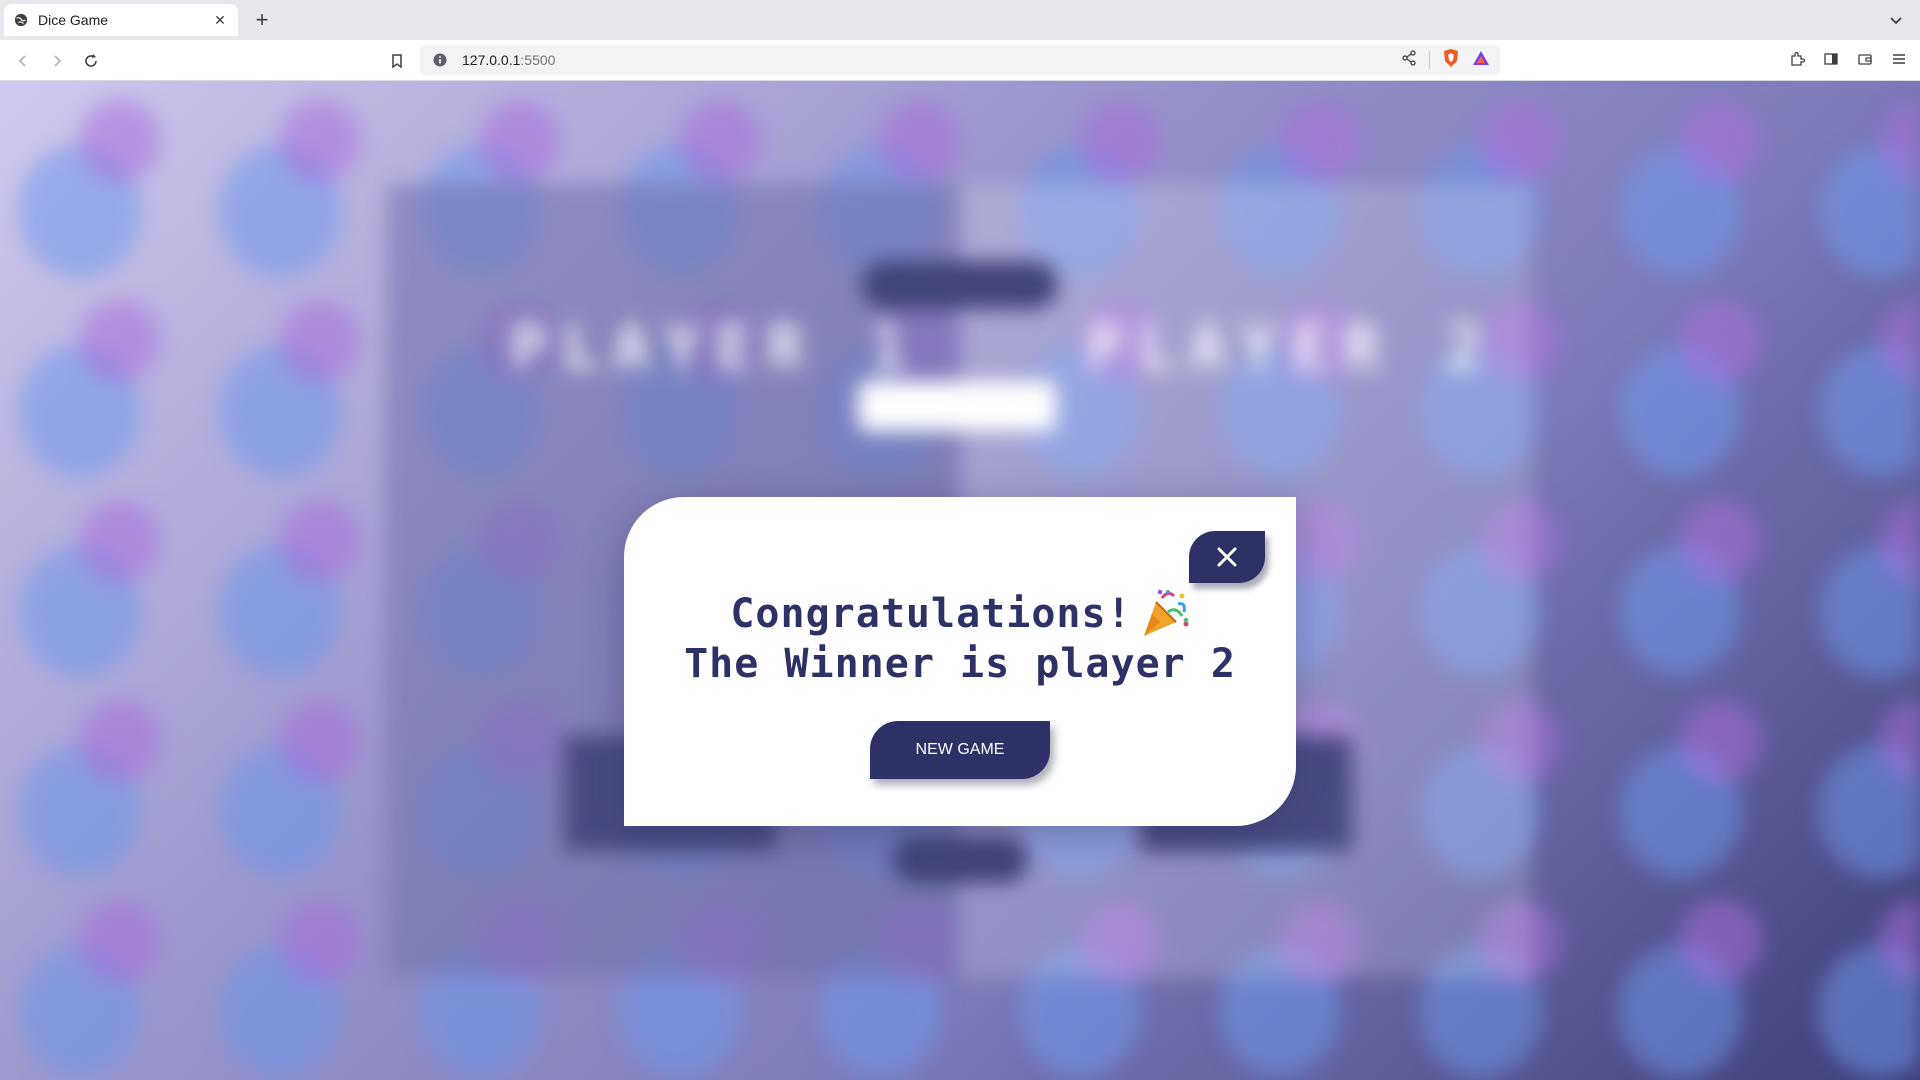 The height and width of the screenshot is (1080, 1920). Describe the element at coordinates (57, 61) in the screenshot. I see `forward-arrow-icon` at that location.